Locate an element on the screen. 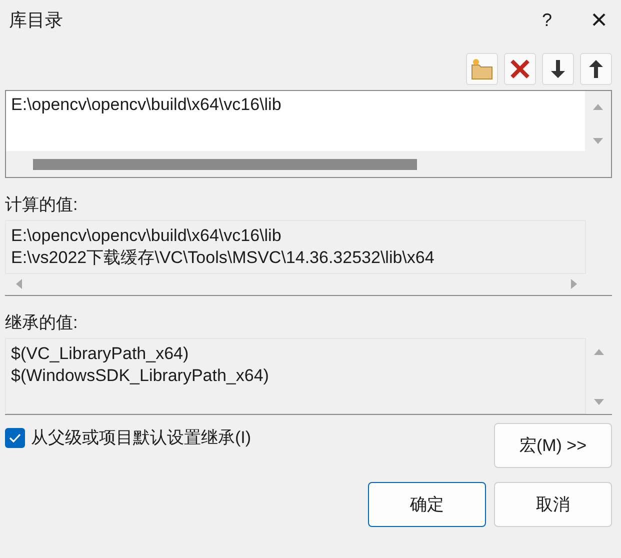  computed-label: 计算的值: is located at coordinates (41, 205).